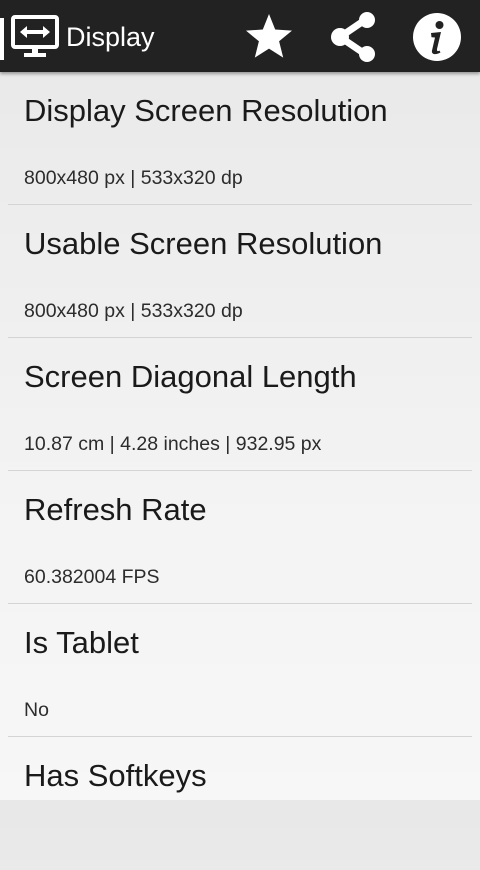 Image resolution: width=480 pixels, height=870 pixels. I want to click on star-icon, so click(269, 36).